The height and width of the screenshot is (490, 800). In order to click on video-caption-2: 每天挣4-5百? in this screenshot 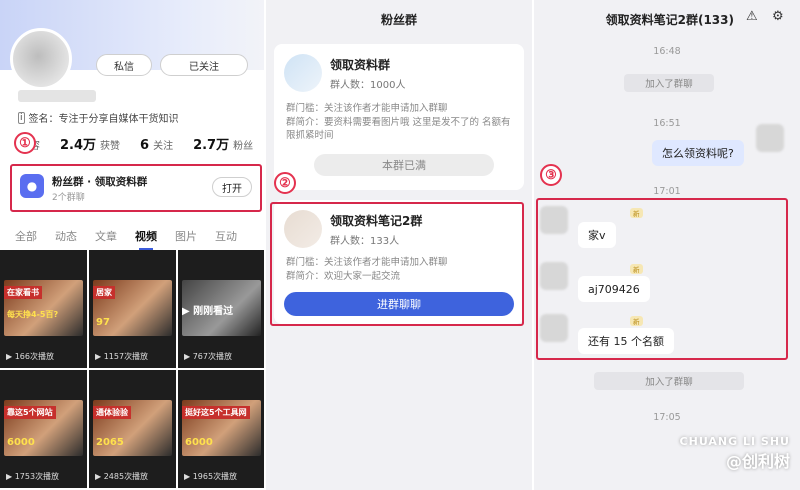, I will do `click(33, 314)`.